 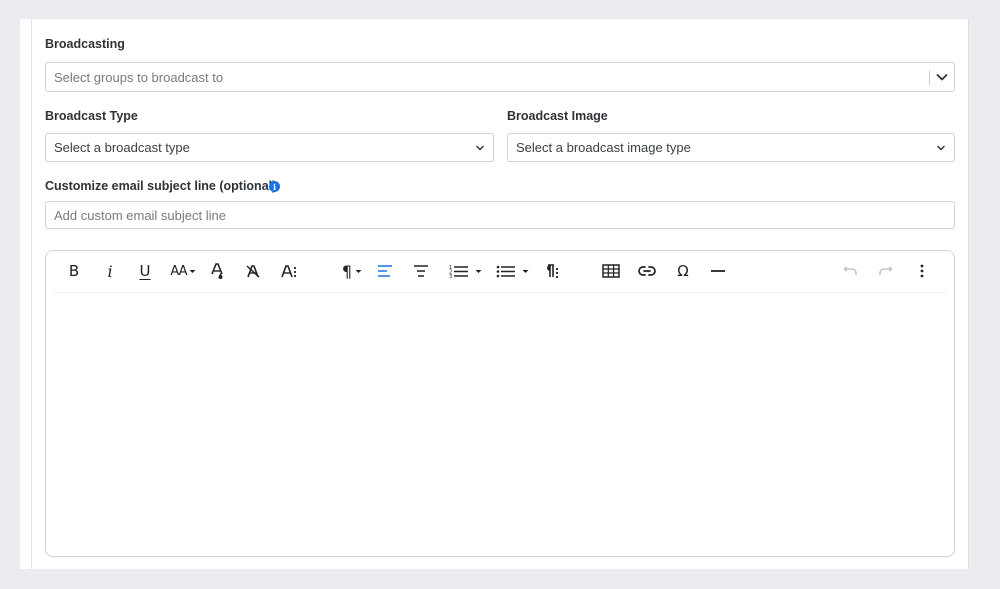 I want to click on redo-icon, so click(x=886, y=270).